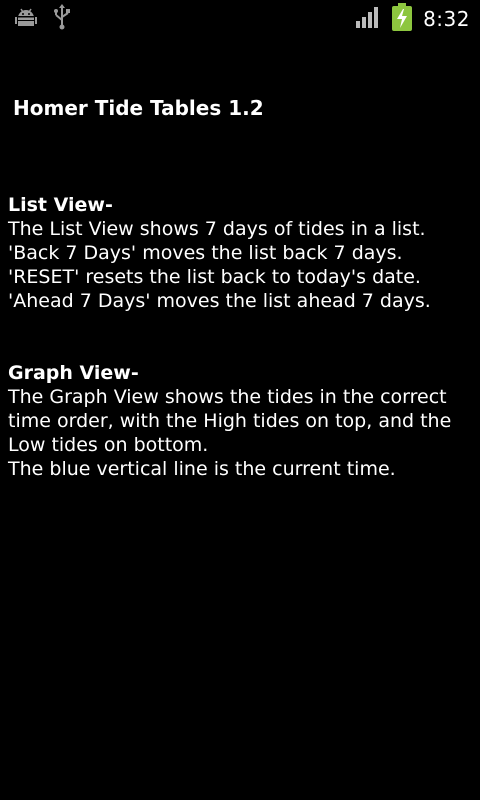 The height and width of the screenshot is (800, 480). What do you see at coordinates (62, 19) in the screenshot?
I see `usb-icon` at bounding box center [62, 19].